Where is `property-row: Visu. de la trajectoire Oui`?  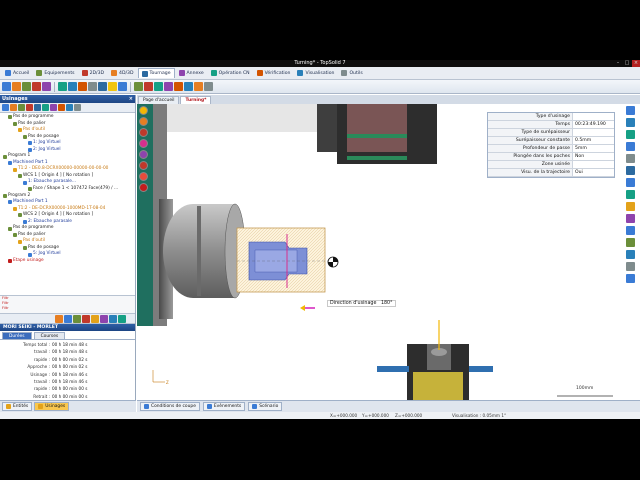
property-row: Visu. de la trajectoire Oui is located at coordinates (551, 173).